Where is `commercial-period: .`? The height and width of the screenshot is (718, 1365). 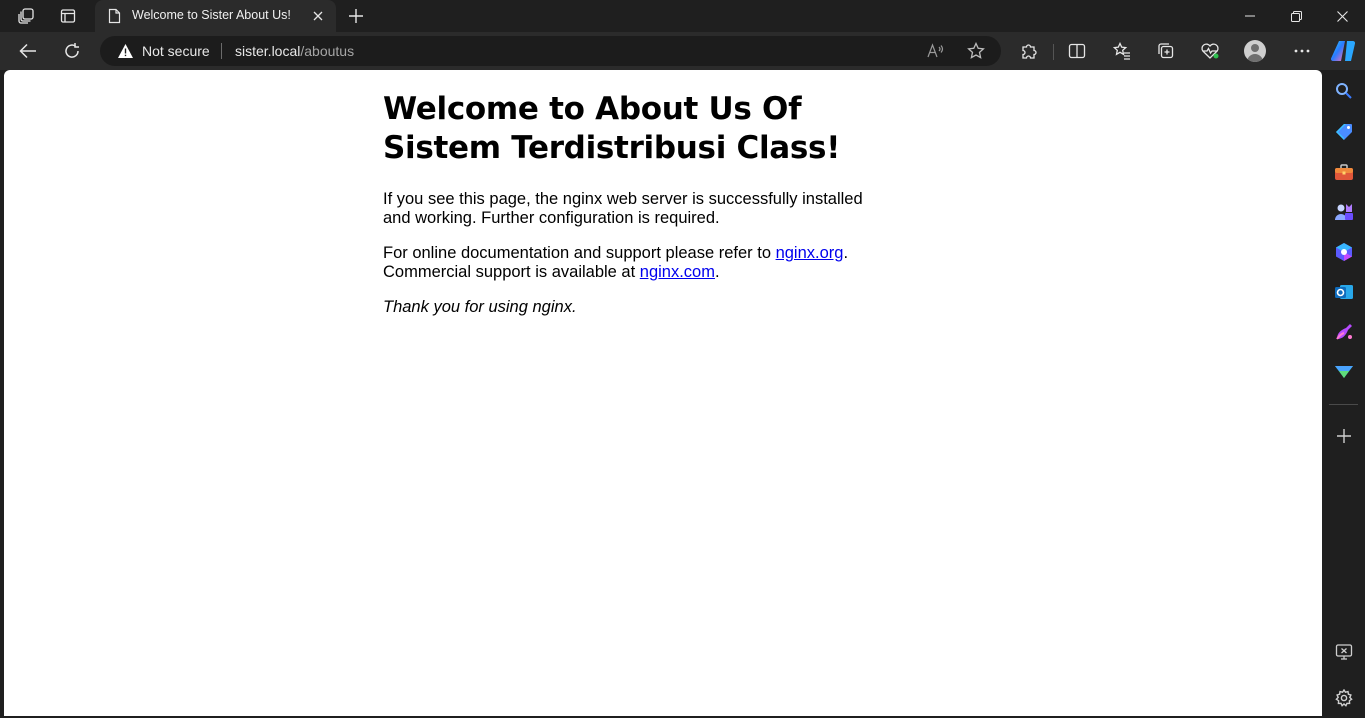
commercial-period: . is located at coordinates (717, 272).